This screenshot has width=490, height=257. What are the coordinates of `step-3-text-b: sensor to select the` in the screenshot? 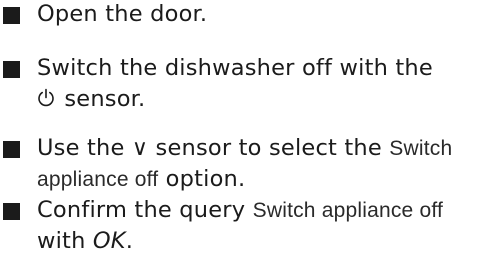 It's located at (269, 148).